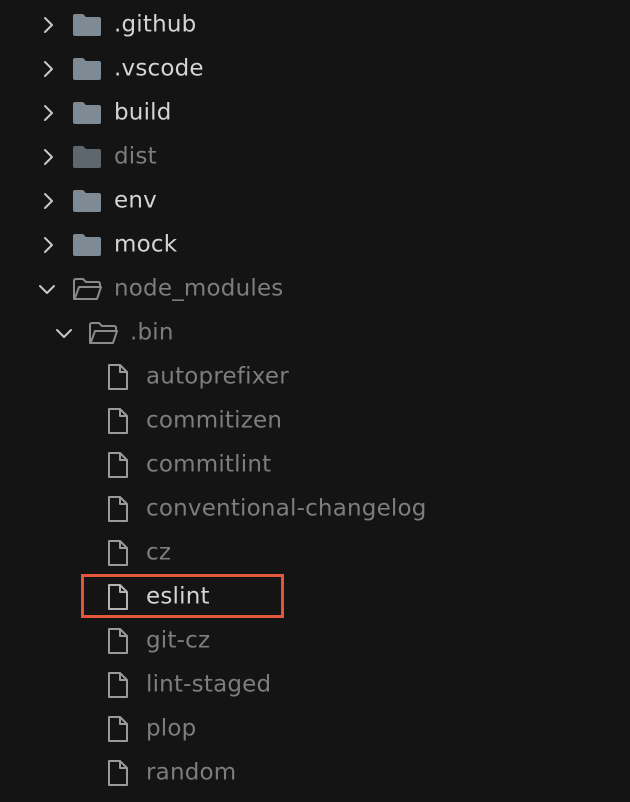  I want to click on file-row-commitizen: commitizen, so click(315, 421).